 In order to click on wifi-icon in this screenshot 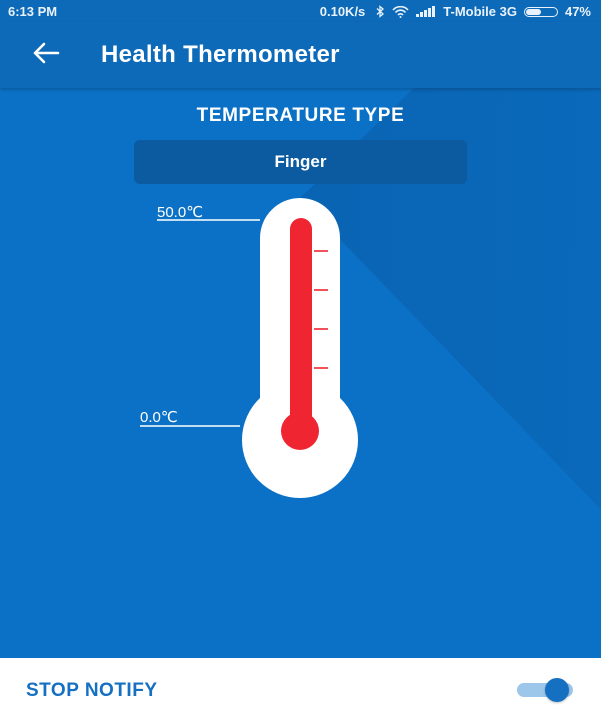, I will do `click(400, 11)`.